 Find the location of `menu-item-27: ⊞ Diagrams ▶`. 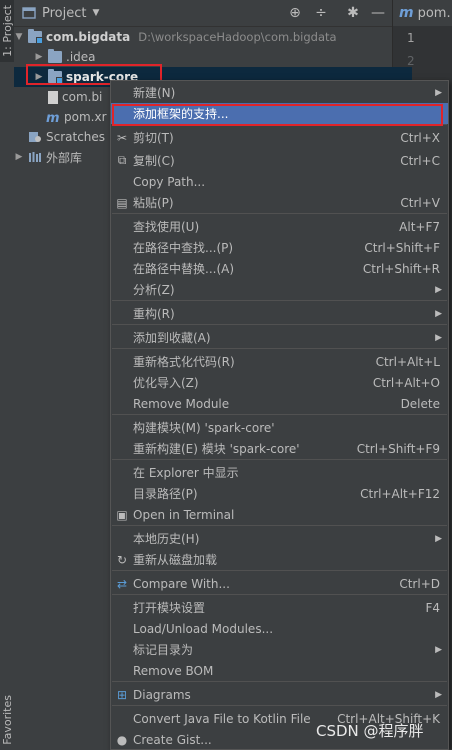

menu-item-27: ⊞ Diagrams ▶ is located at coordinates (279, 694).